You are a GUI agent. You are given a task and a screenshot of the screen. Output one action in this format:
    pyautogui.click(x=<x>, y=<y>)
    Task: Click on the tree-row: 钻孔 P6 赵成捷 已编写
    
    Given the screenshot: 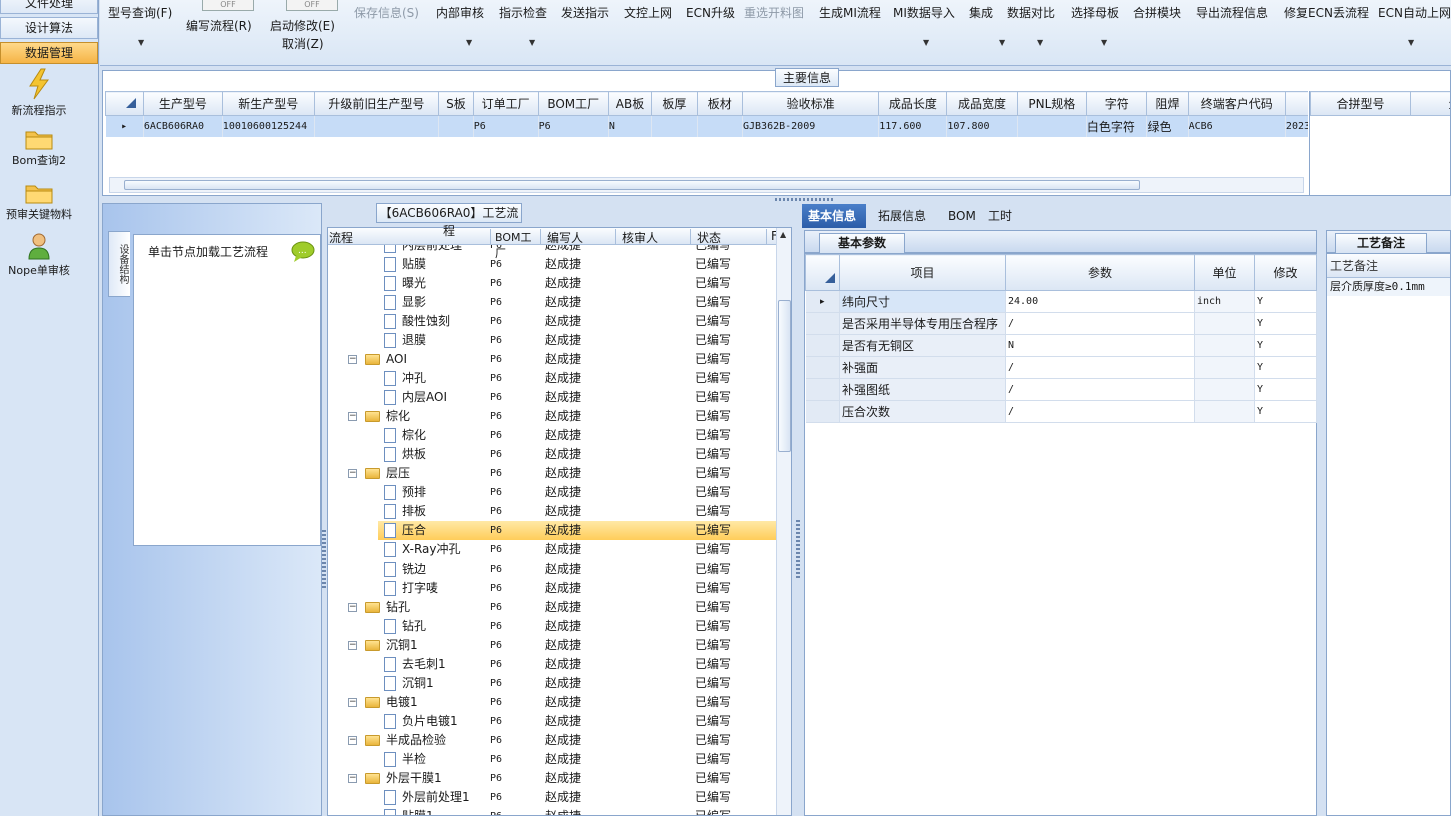 What is the action you would take?
    pyautogui.click(x=552, y=626)
    